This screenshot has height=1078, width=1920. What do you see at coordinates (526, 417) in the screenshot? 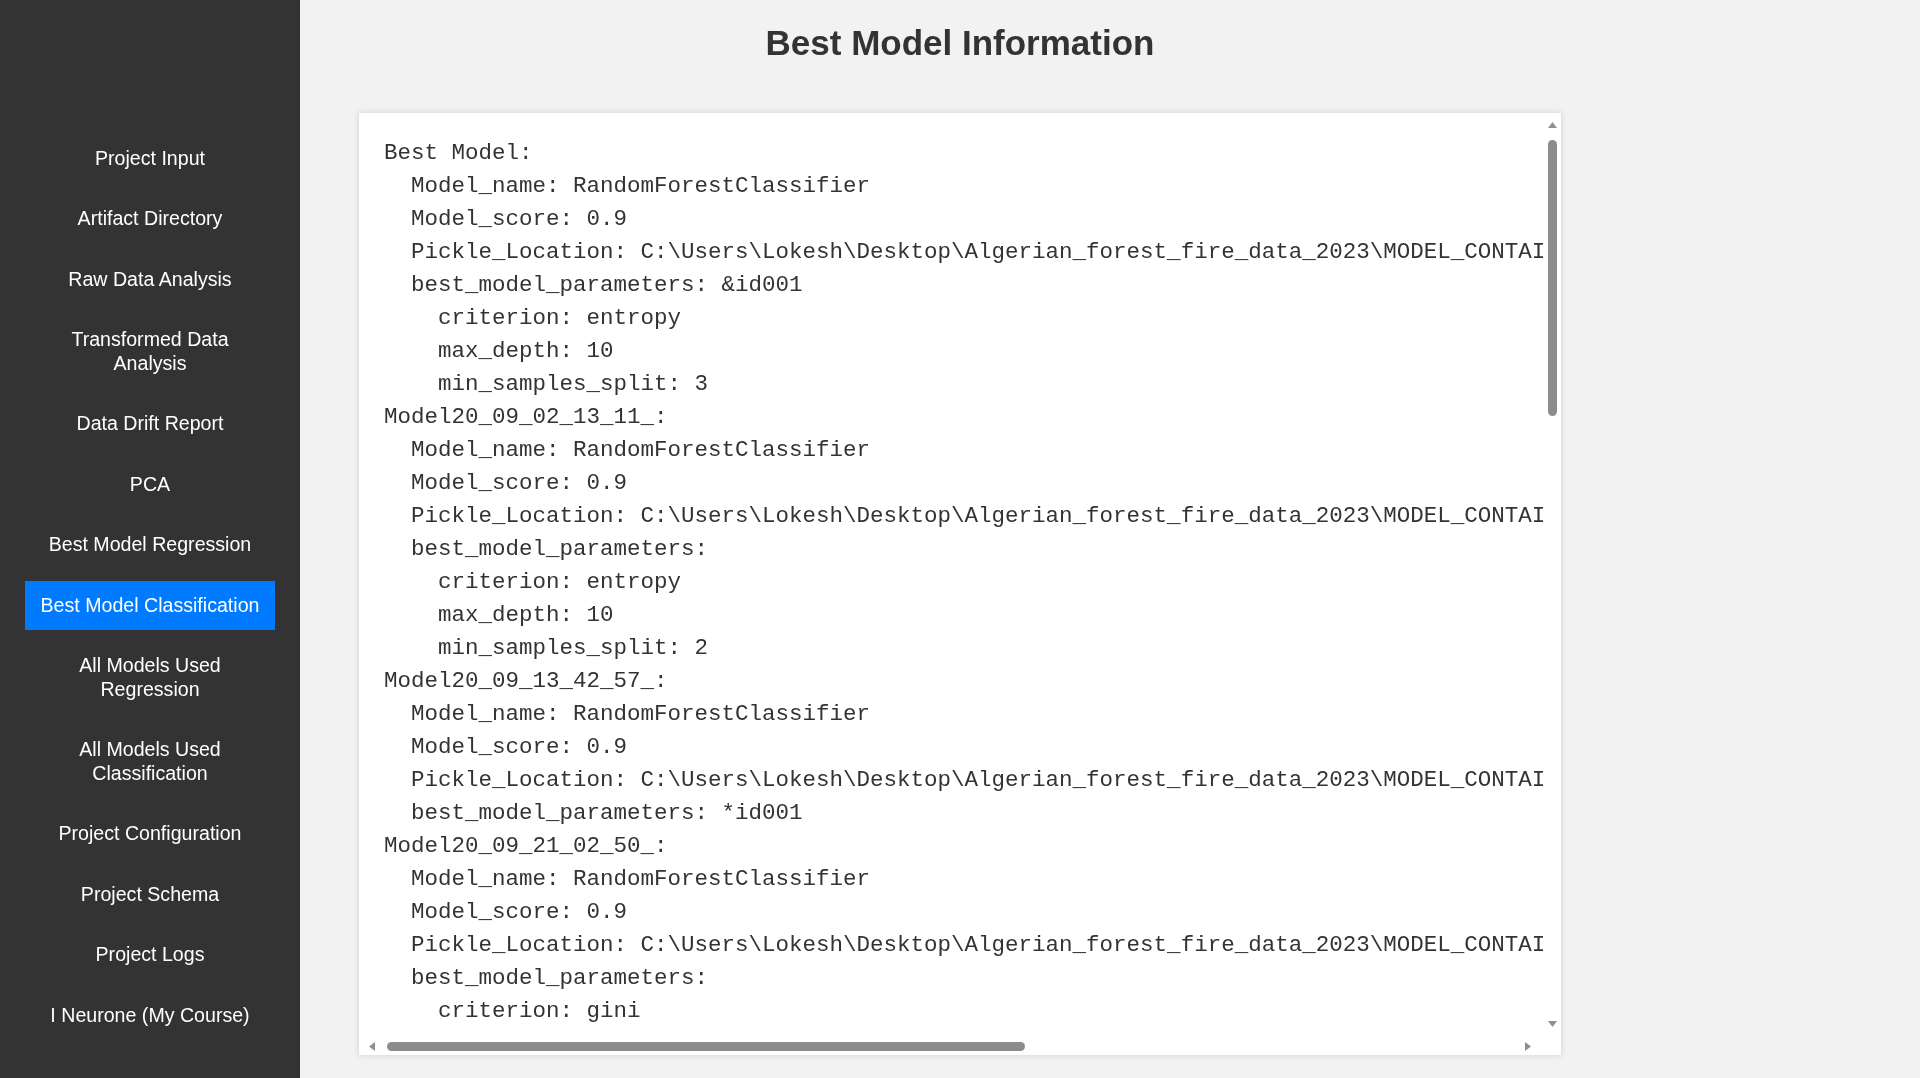
I see `code-line: Model20_09_02_13_11_:` at bounding box center [526, 417].